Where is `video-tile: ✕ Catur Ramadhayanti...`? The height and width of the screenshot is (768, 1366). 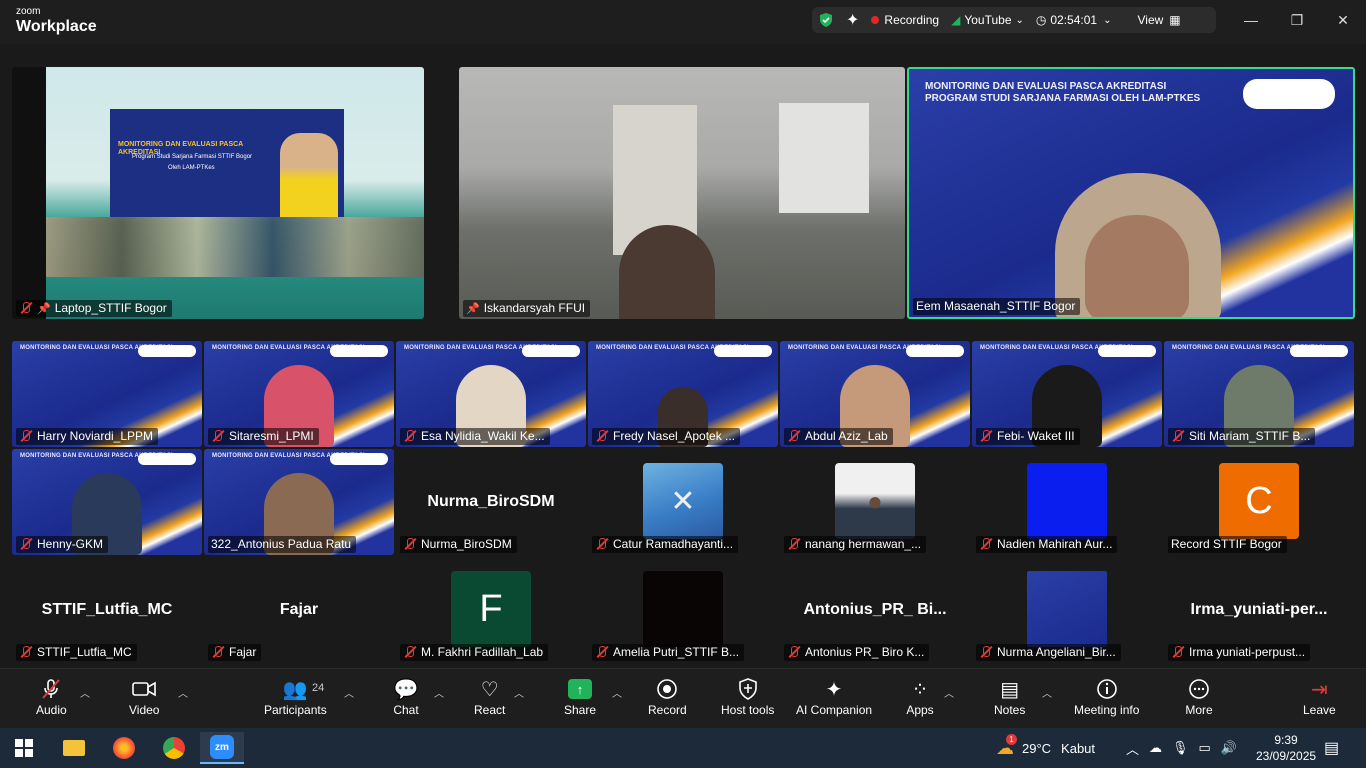
video-tile: ✕ Catur Ramadhayanti... is located at coordinates (683, 502).